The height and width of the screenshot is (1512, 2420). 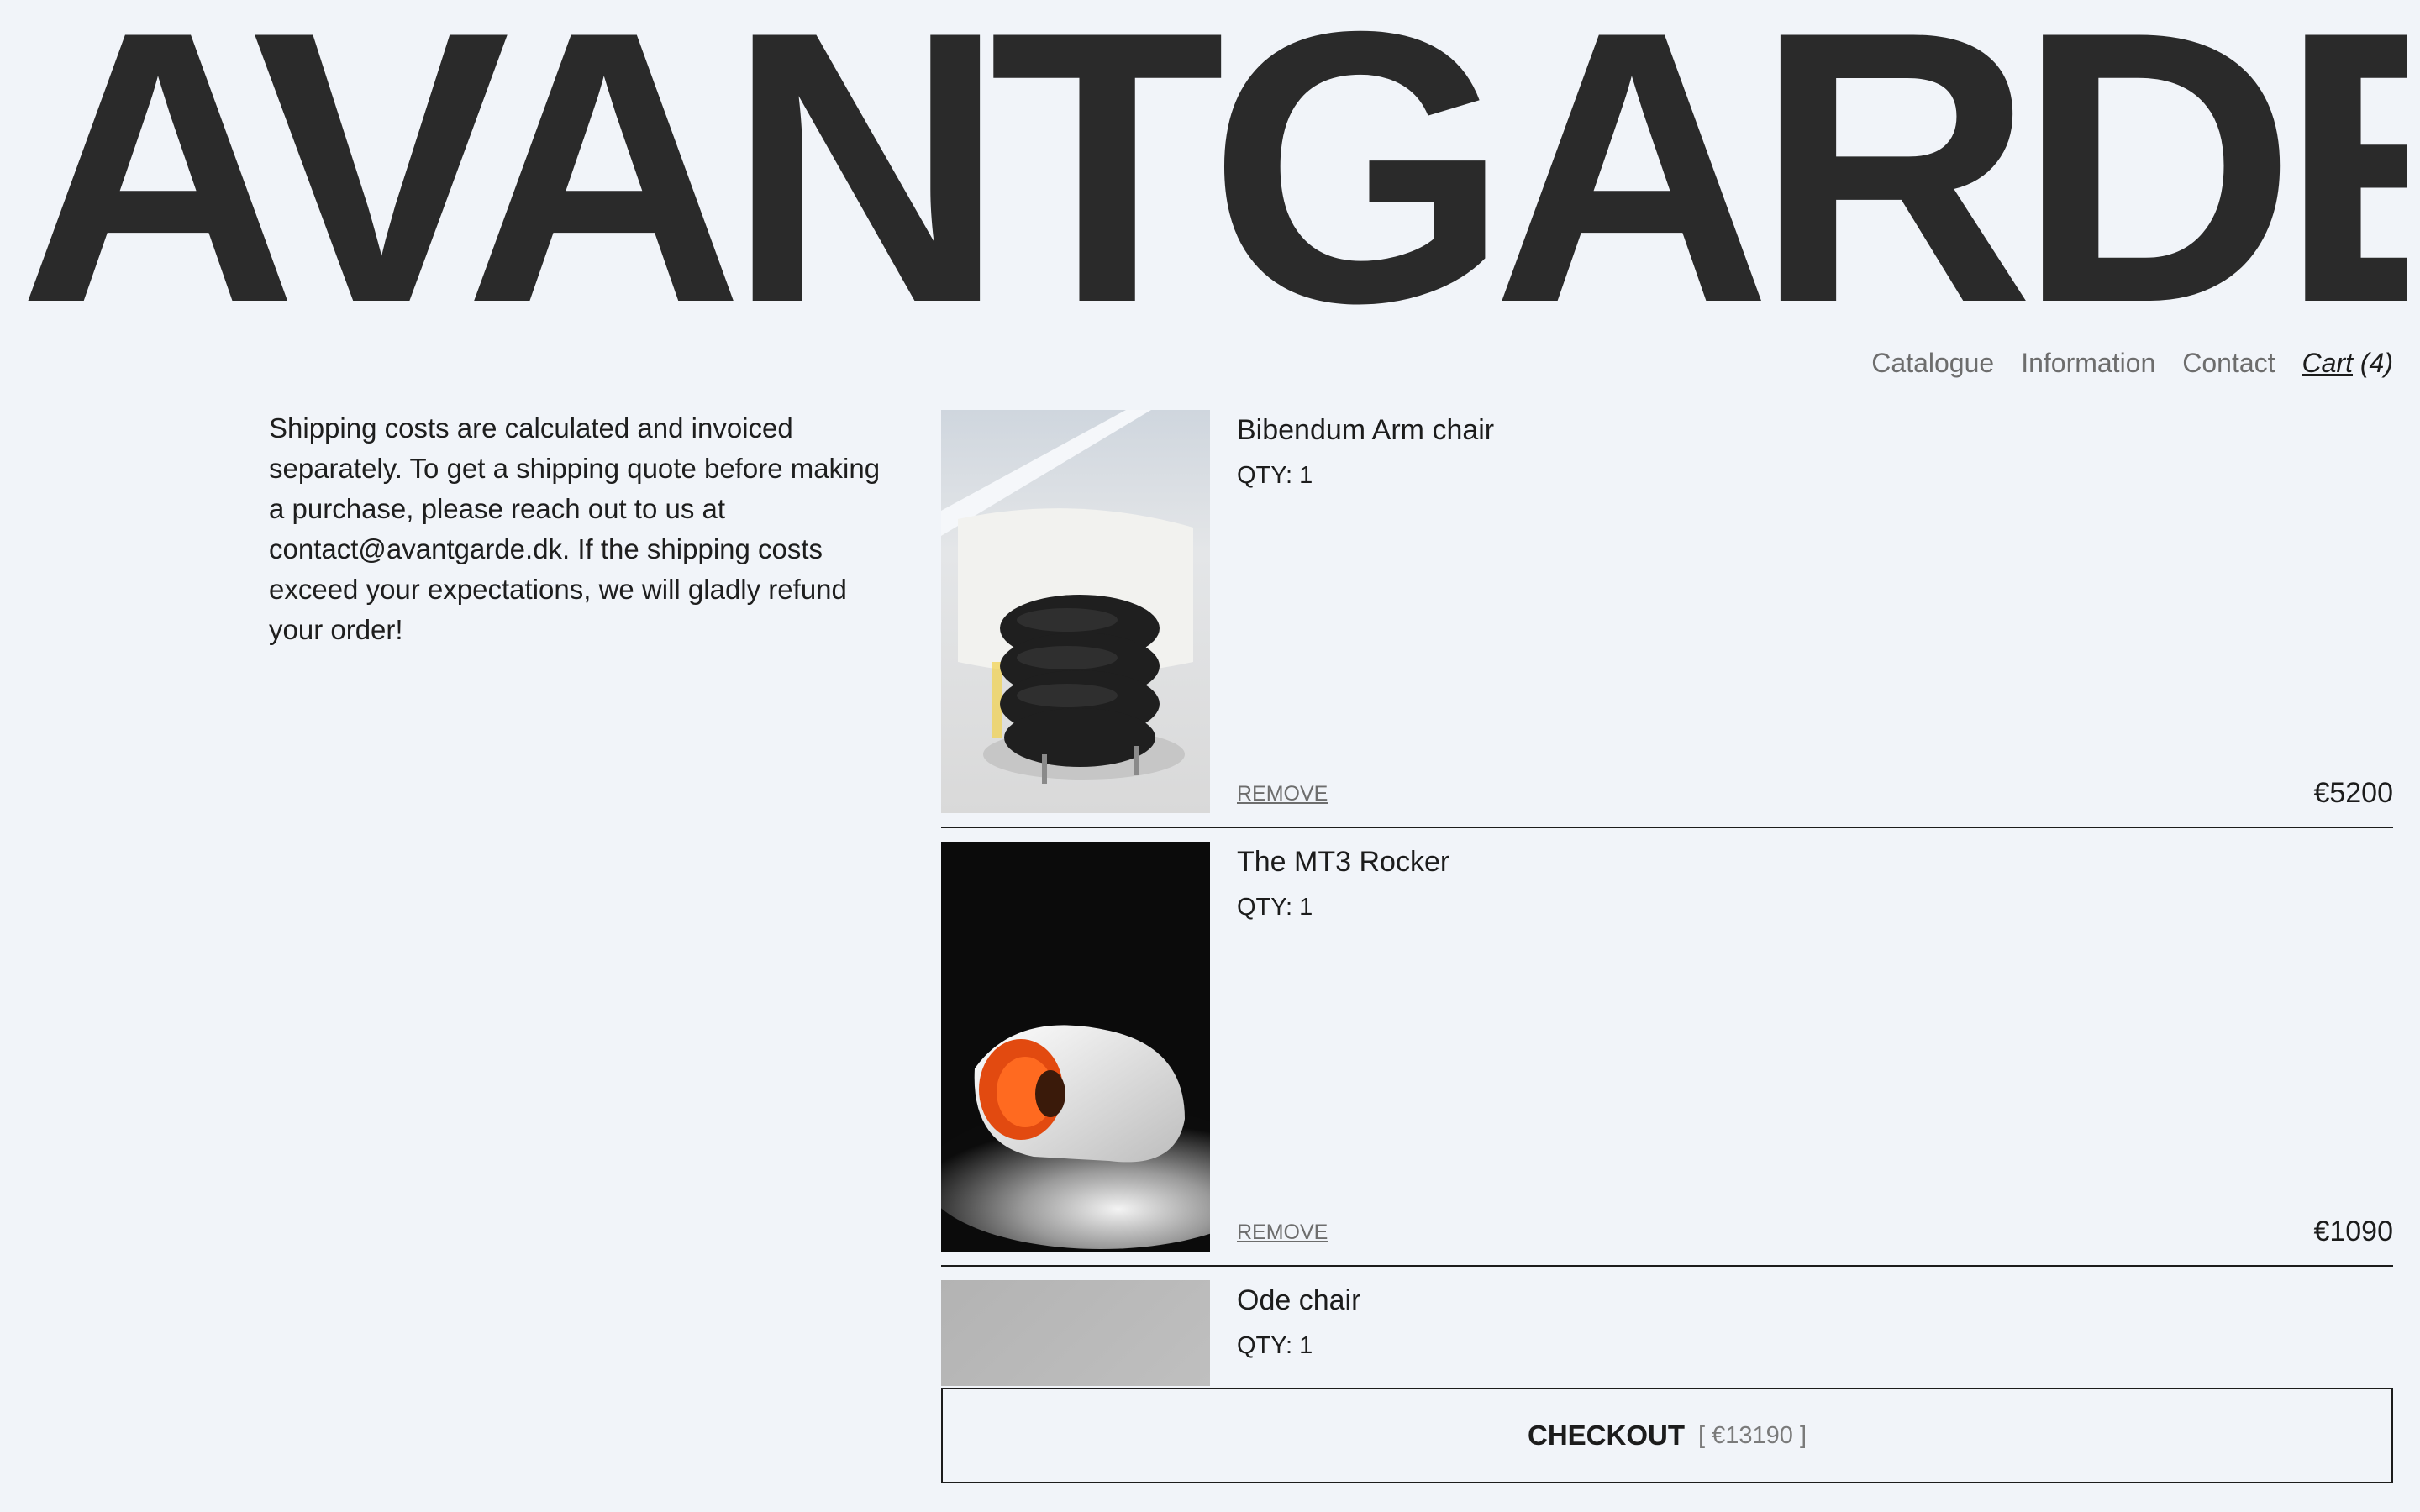 What do you see at coordinates (1752, 1435) in the screenshot?
I see `checkout-total: [ €13190 ]` at bounding box center [1752, 1435].